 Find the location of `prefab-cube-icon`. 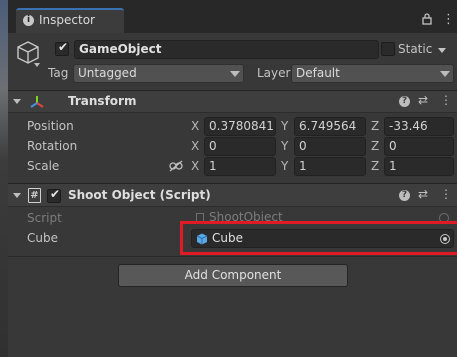

prefab-cube-icon is located at coordinates (202, 239).